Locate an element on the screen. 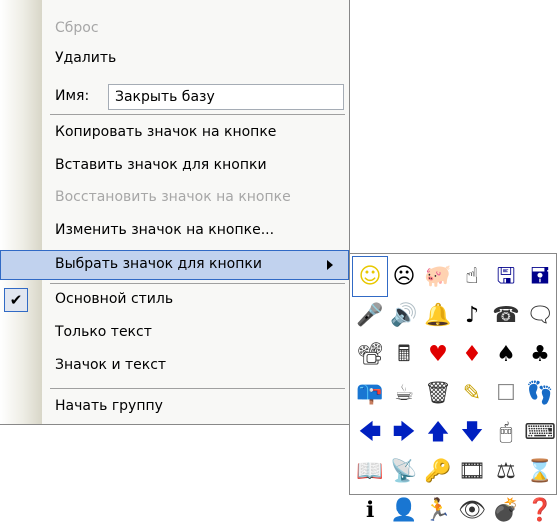 The width and height of the screenshot is (557, 530). submenu-arrow-icon is located at coordinates (330, 265).